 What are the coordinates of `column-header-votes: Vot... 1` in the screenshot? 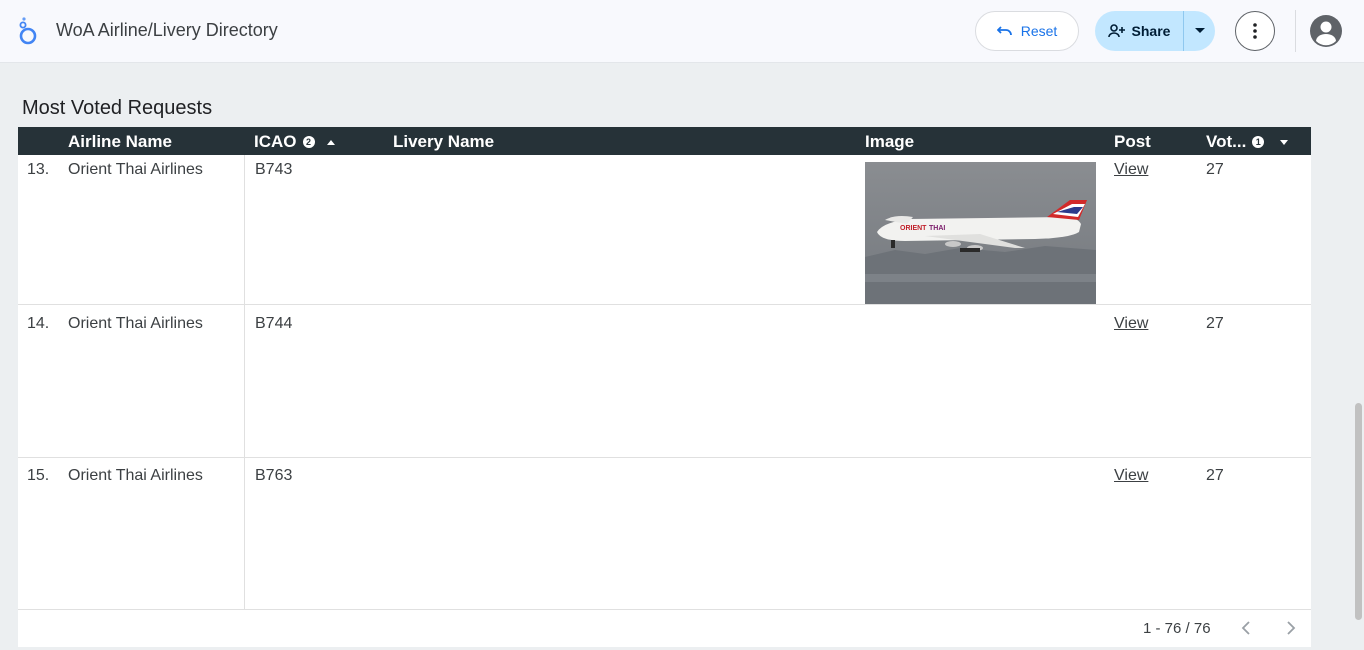 It's located at (1247, 142).